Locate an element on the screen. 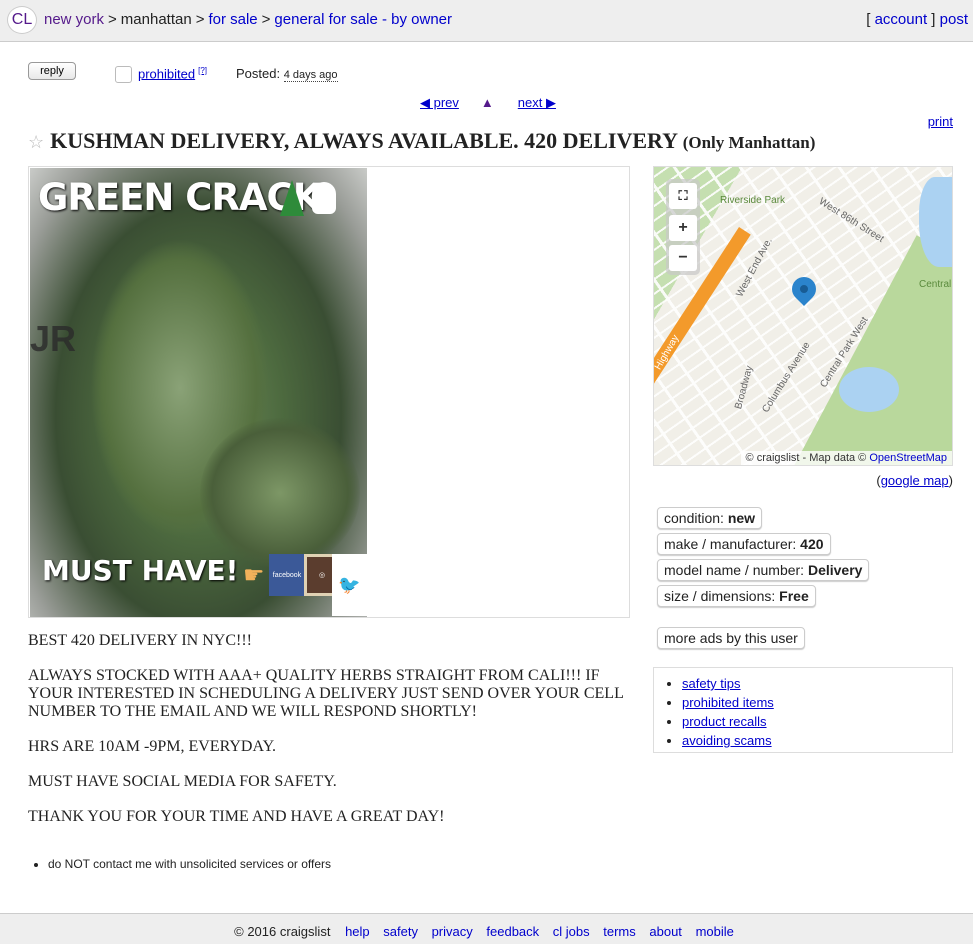  breadcrumb-manhattan: manhattan is located at coordinates (156, 19).